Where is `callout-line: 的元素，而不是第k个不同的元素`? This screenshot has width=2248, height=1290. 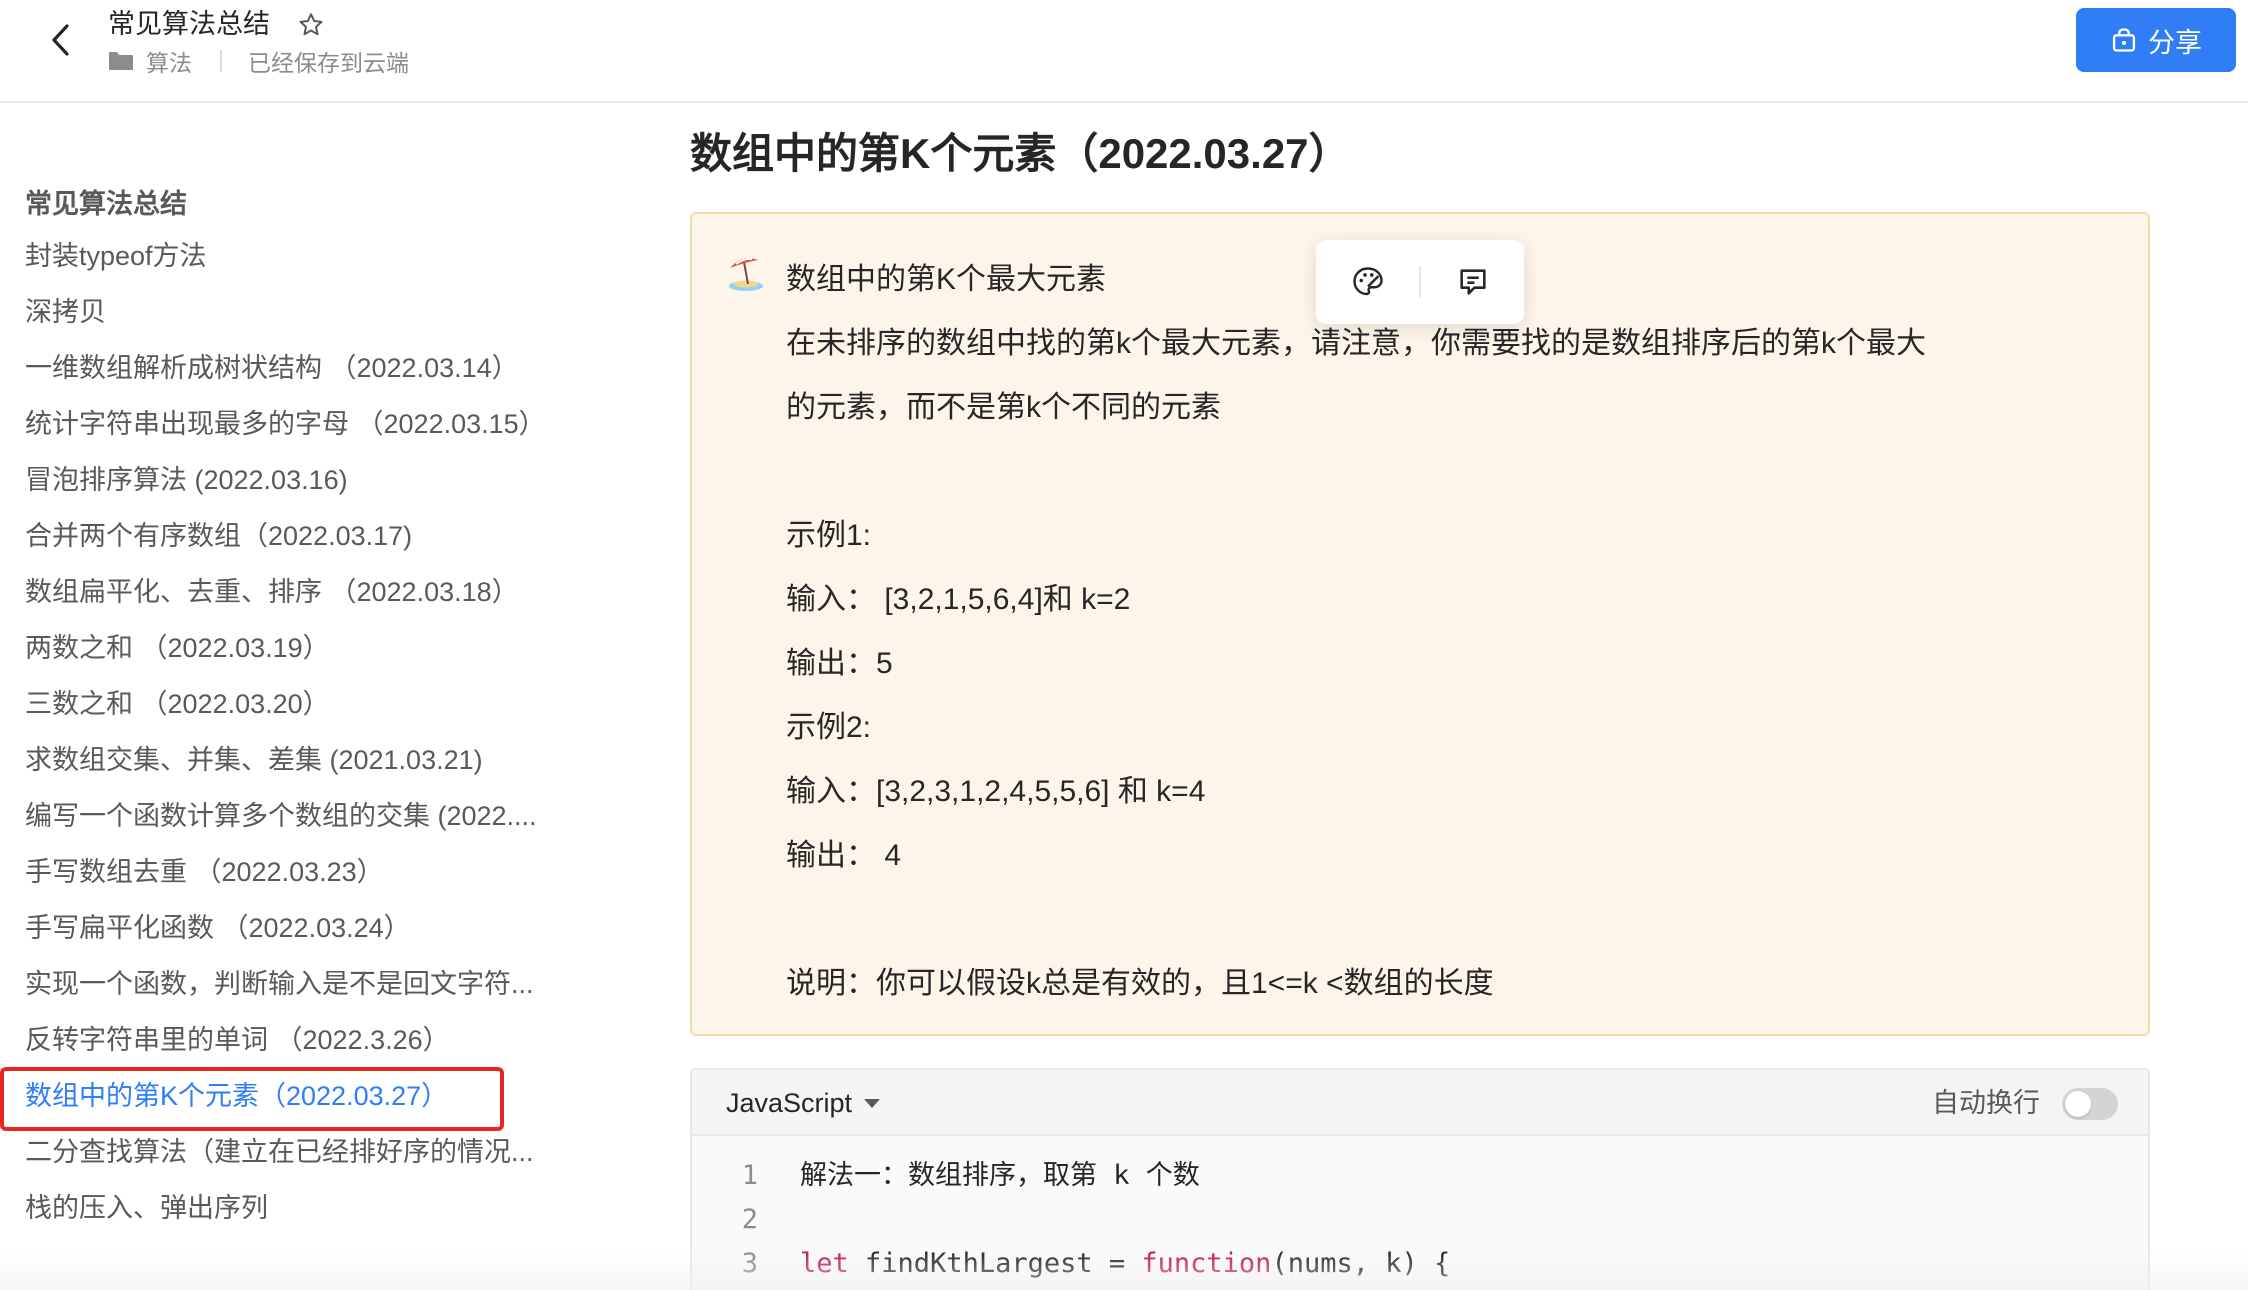
callout-line: 的元素，而不是第k个不同的元素 is located at coordinates (1003, 407).